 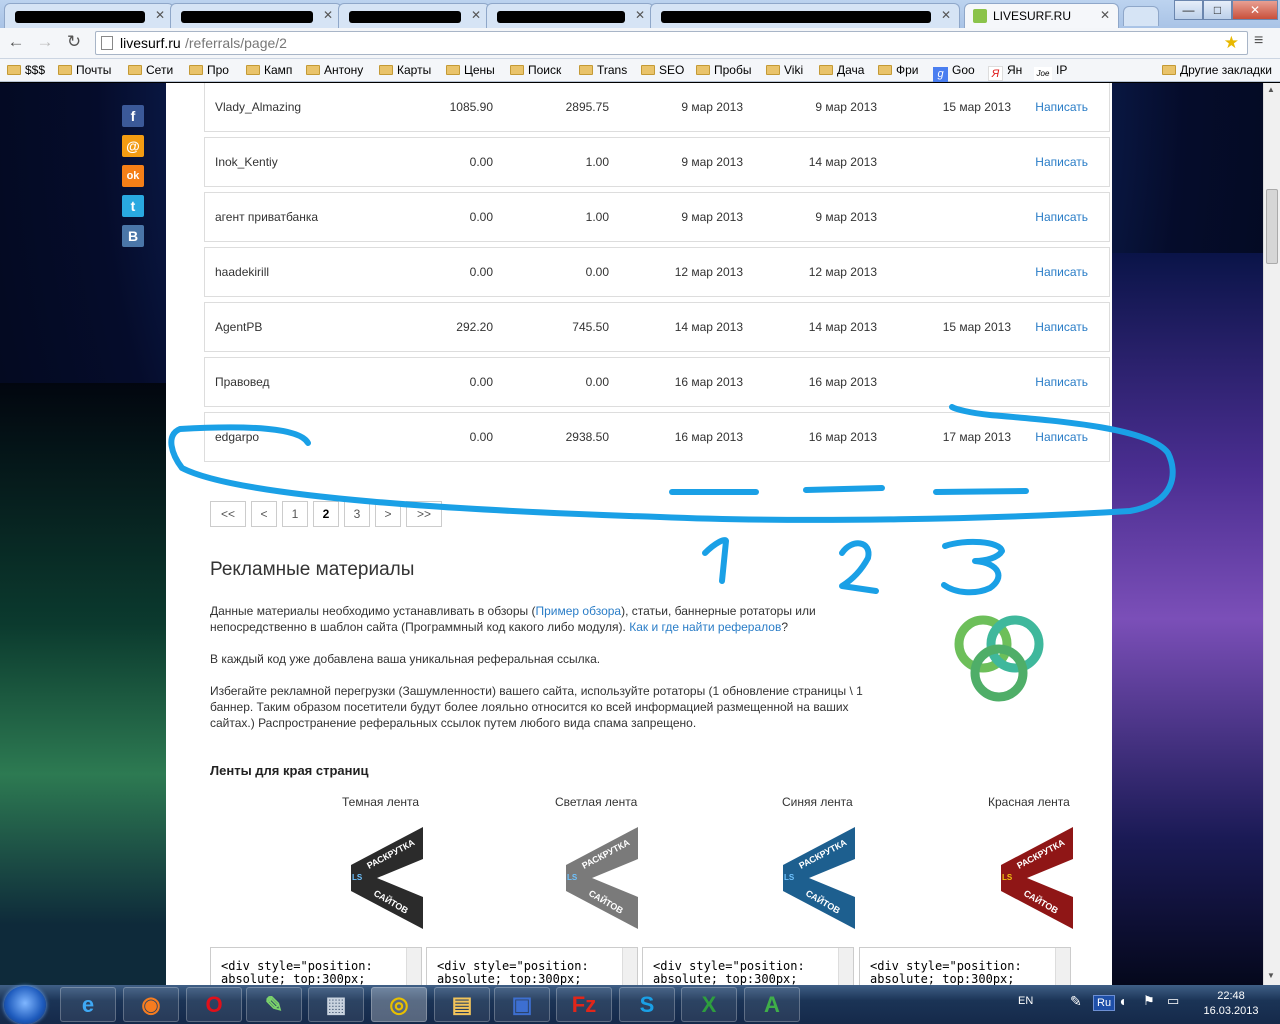 I want to click on annotation-loop, so click(x=672, y=463).